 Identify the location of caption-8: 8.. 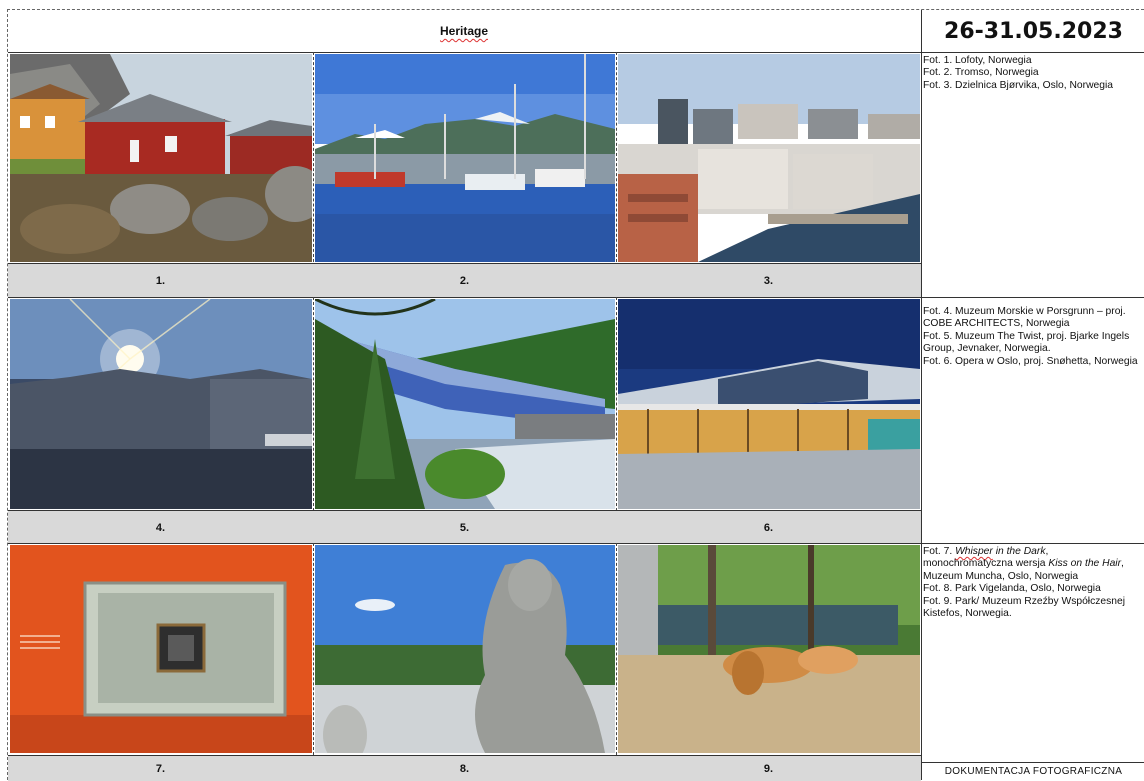
(464, 768).